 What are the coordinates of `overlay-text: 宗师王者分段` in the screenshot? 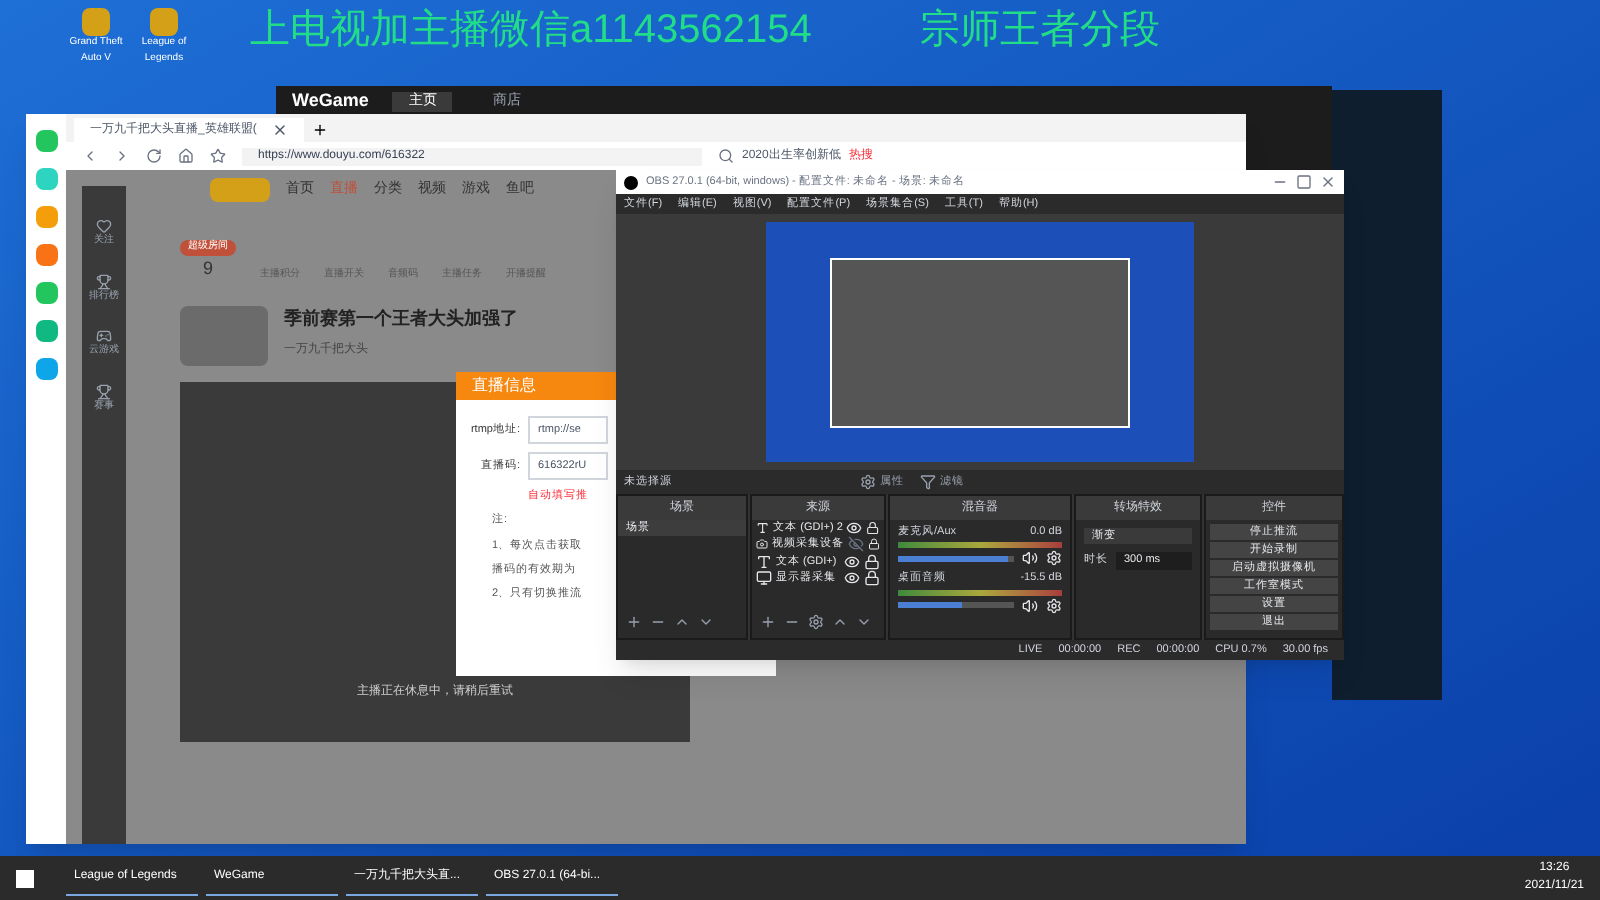 It's located at (1040, 31).